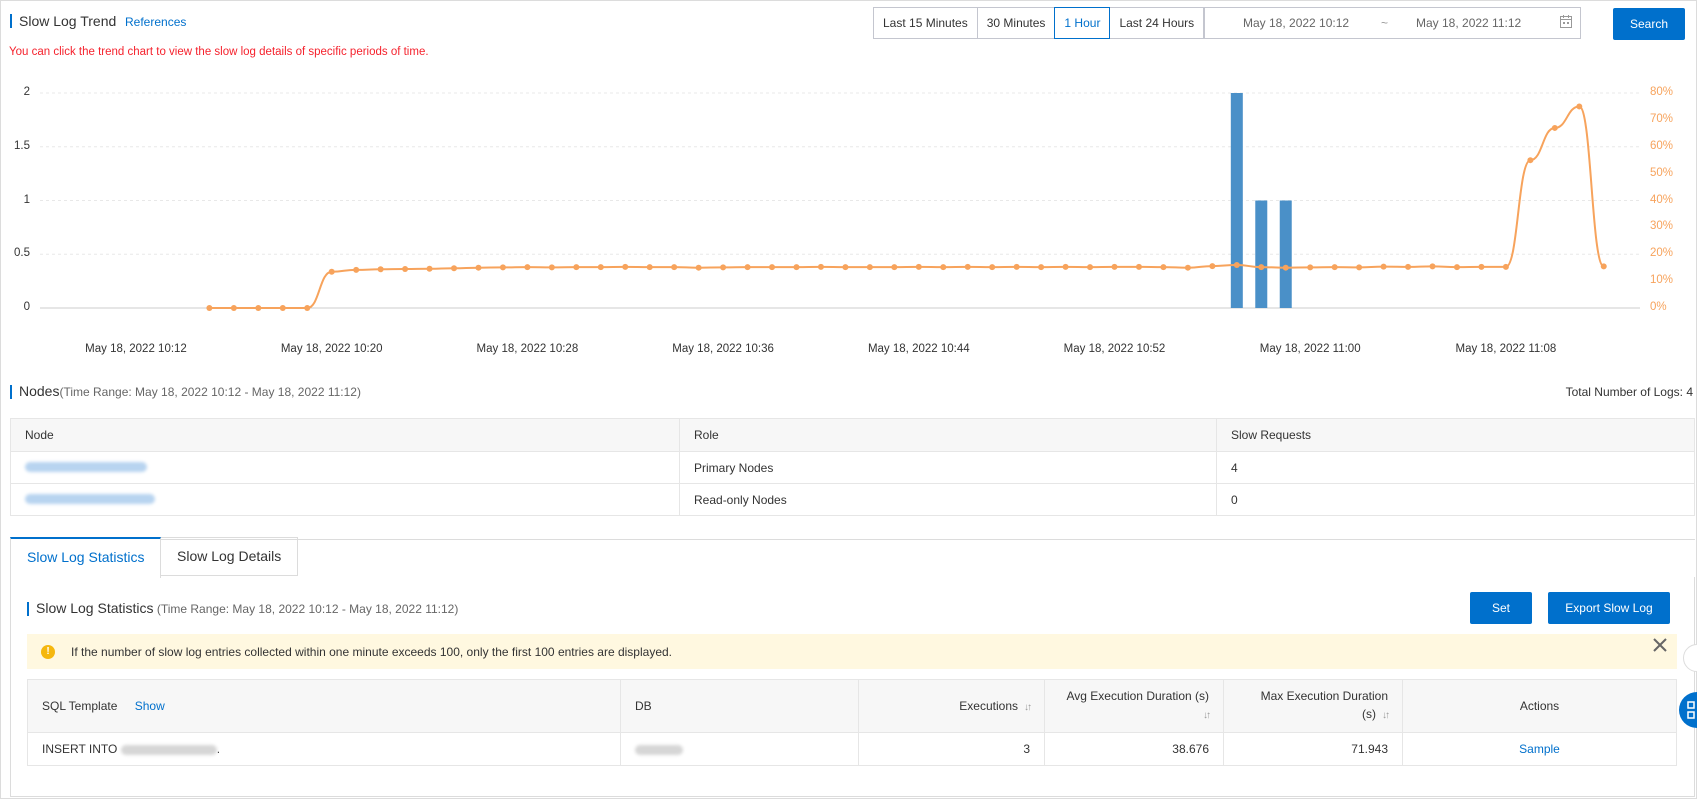 Image resolution: width=1697 pixels, height=799 pixels. What do you see at coordinates (918, 349) in the screenshot?
I see `x-tick-label: May 18, 2022 10:44` at bounding box center [918, 349].